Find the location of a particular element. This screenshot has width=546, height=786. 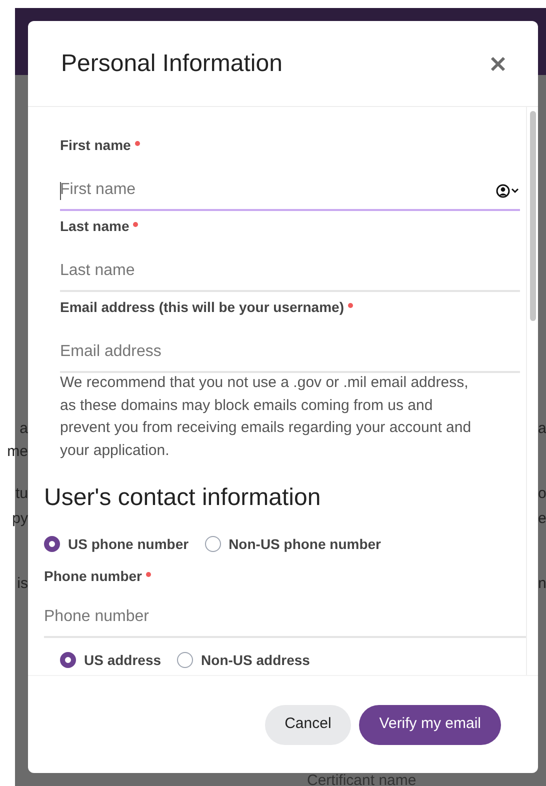

cancel-button: Cancel is located at coordinates (308, 724).